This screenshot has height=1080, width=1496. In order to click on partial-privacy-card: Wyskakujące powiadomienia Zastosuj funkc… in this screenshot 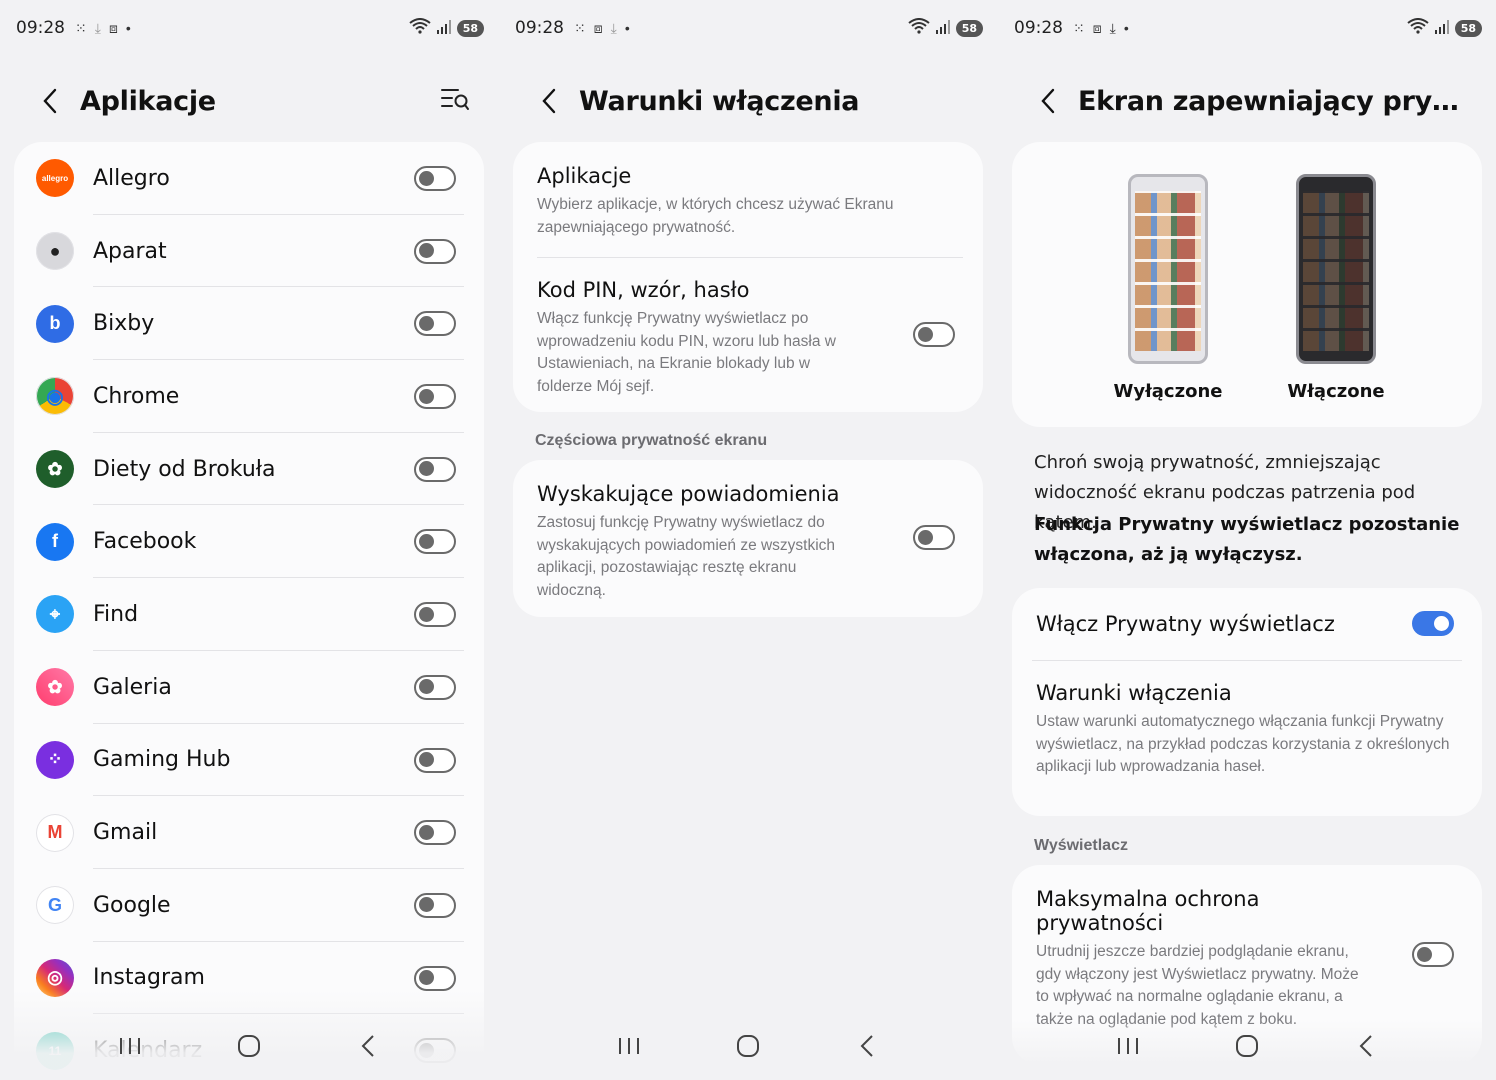, I will do `click(748, 538)`.